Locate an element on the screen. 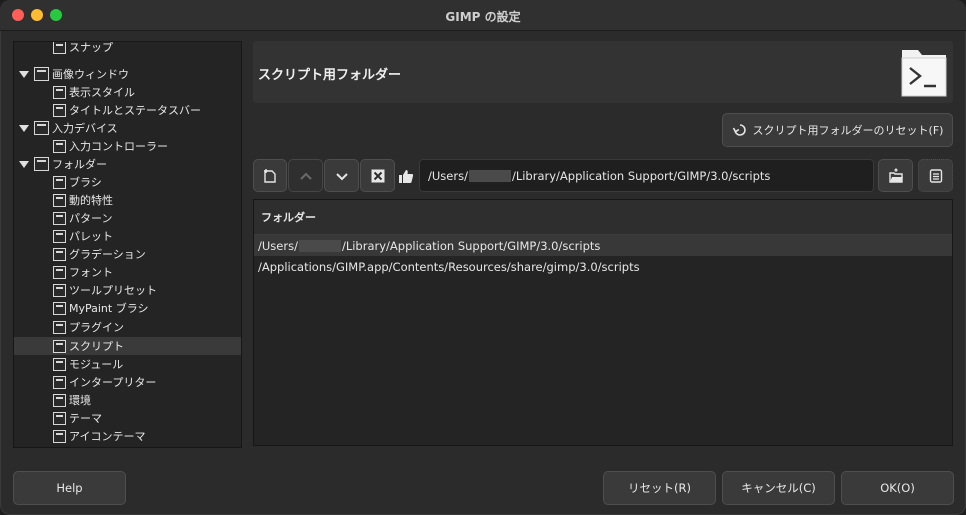  tree-item-interpreters: インタープリター is located at coordinates (127, 382).